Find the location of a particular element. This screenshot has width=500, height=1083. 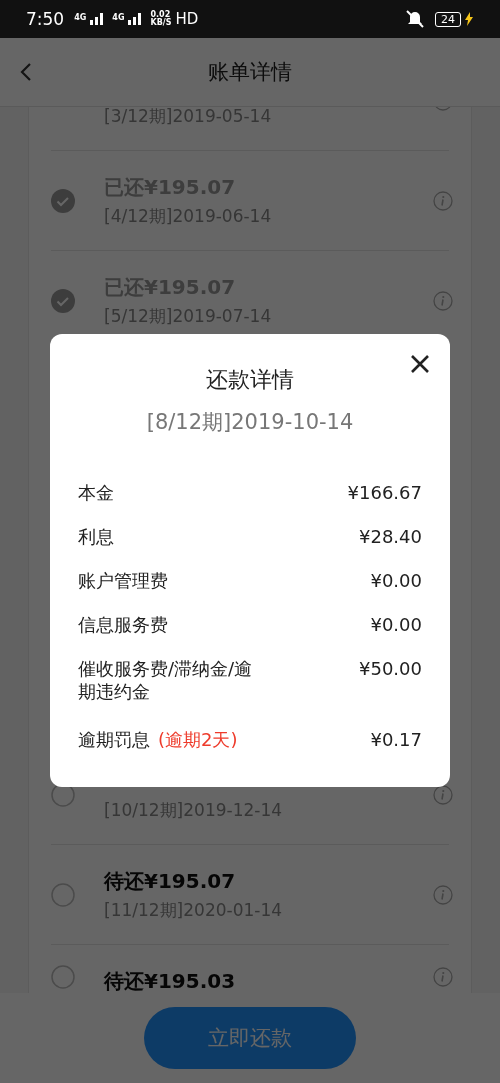

fee-label: 信息服务费 is located at coordinates (123, 624).